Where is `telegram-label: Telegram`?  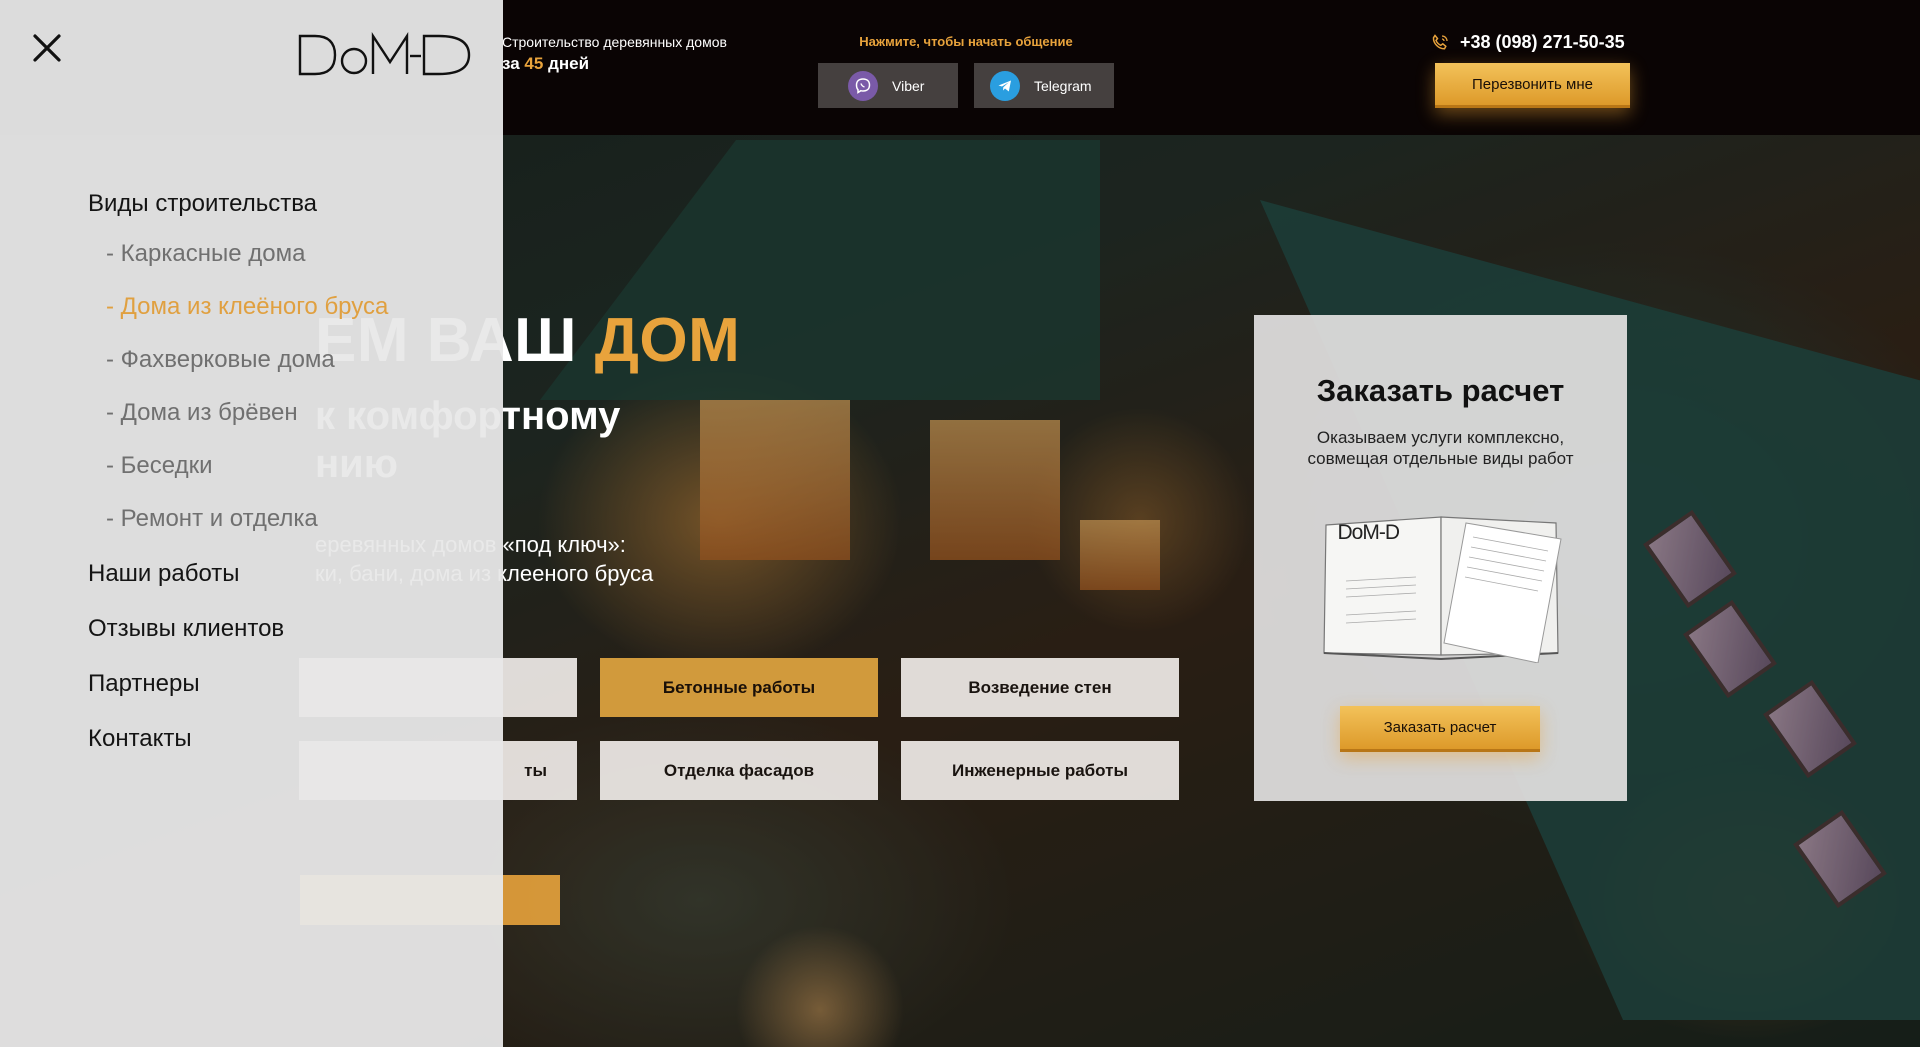
telegram-label: Telegram is located at coordinates (1063, 85).